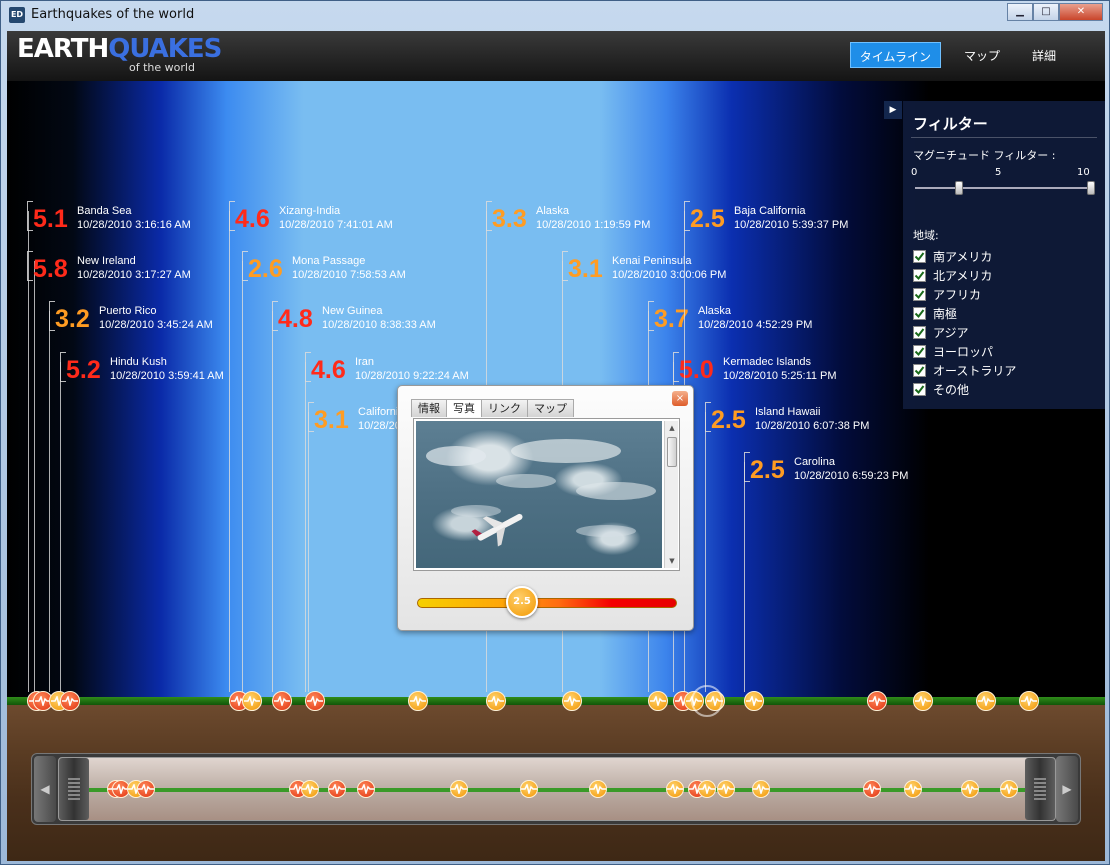 This screenshot has height=865, width=1110. What do you see at coordinates (964, 313) in the screenshot?
I see `region-checkbox-row: 南極` at bounding box center [964, 313].